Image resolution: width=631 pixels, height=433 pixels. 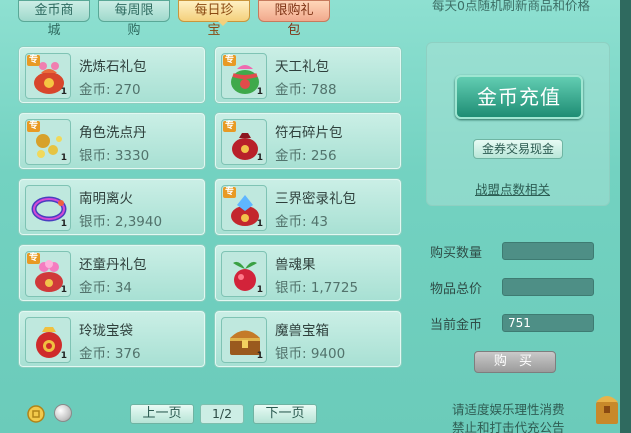 What do you see at coordinates (223, 23) in the screenshot?
I see `active-tab-pointer-icon` at bounding box center [223, 23].